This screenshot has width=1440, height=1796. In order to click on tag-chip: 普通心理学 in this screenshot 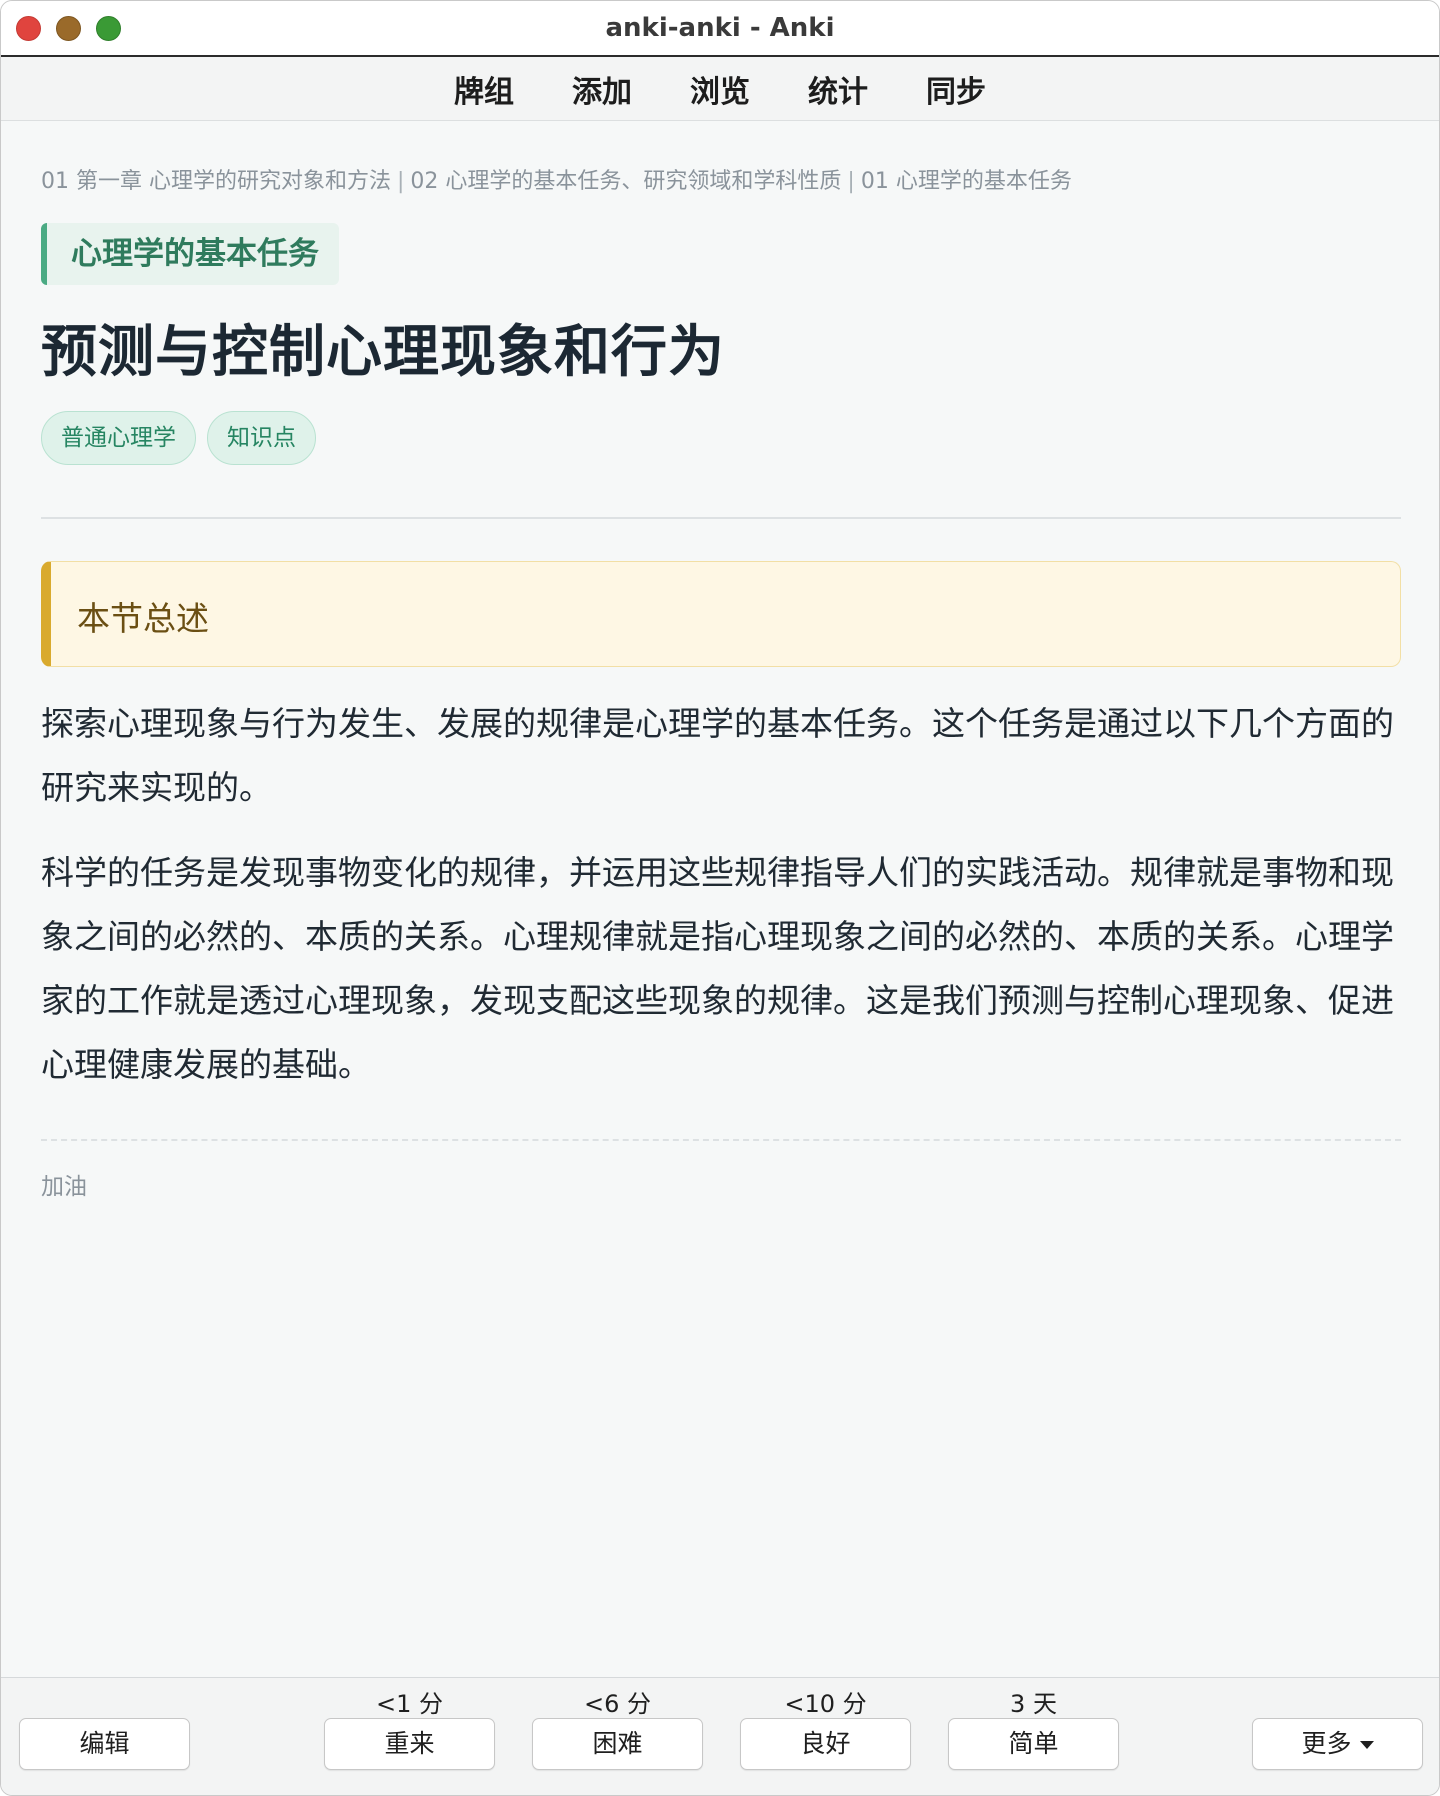, I will do `click(118, 438)`.